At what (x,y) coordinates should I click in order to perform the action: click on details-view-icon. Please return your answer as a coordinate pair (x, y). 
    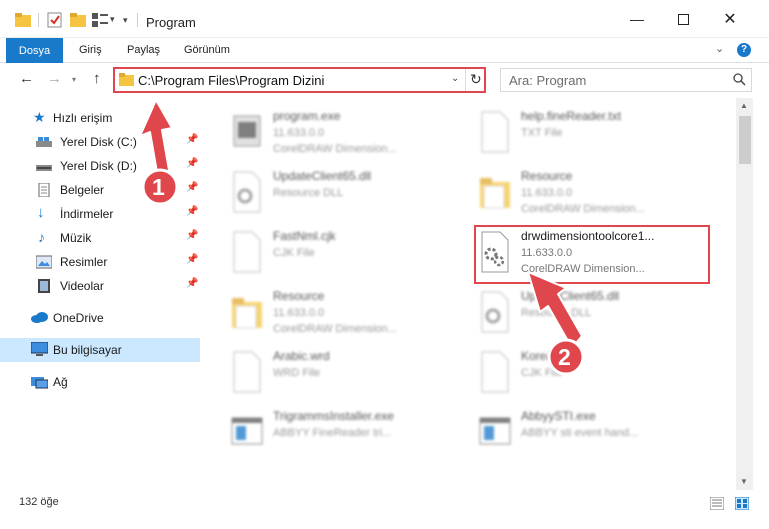
    Looking at the image, I should click on (717, 503).